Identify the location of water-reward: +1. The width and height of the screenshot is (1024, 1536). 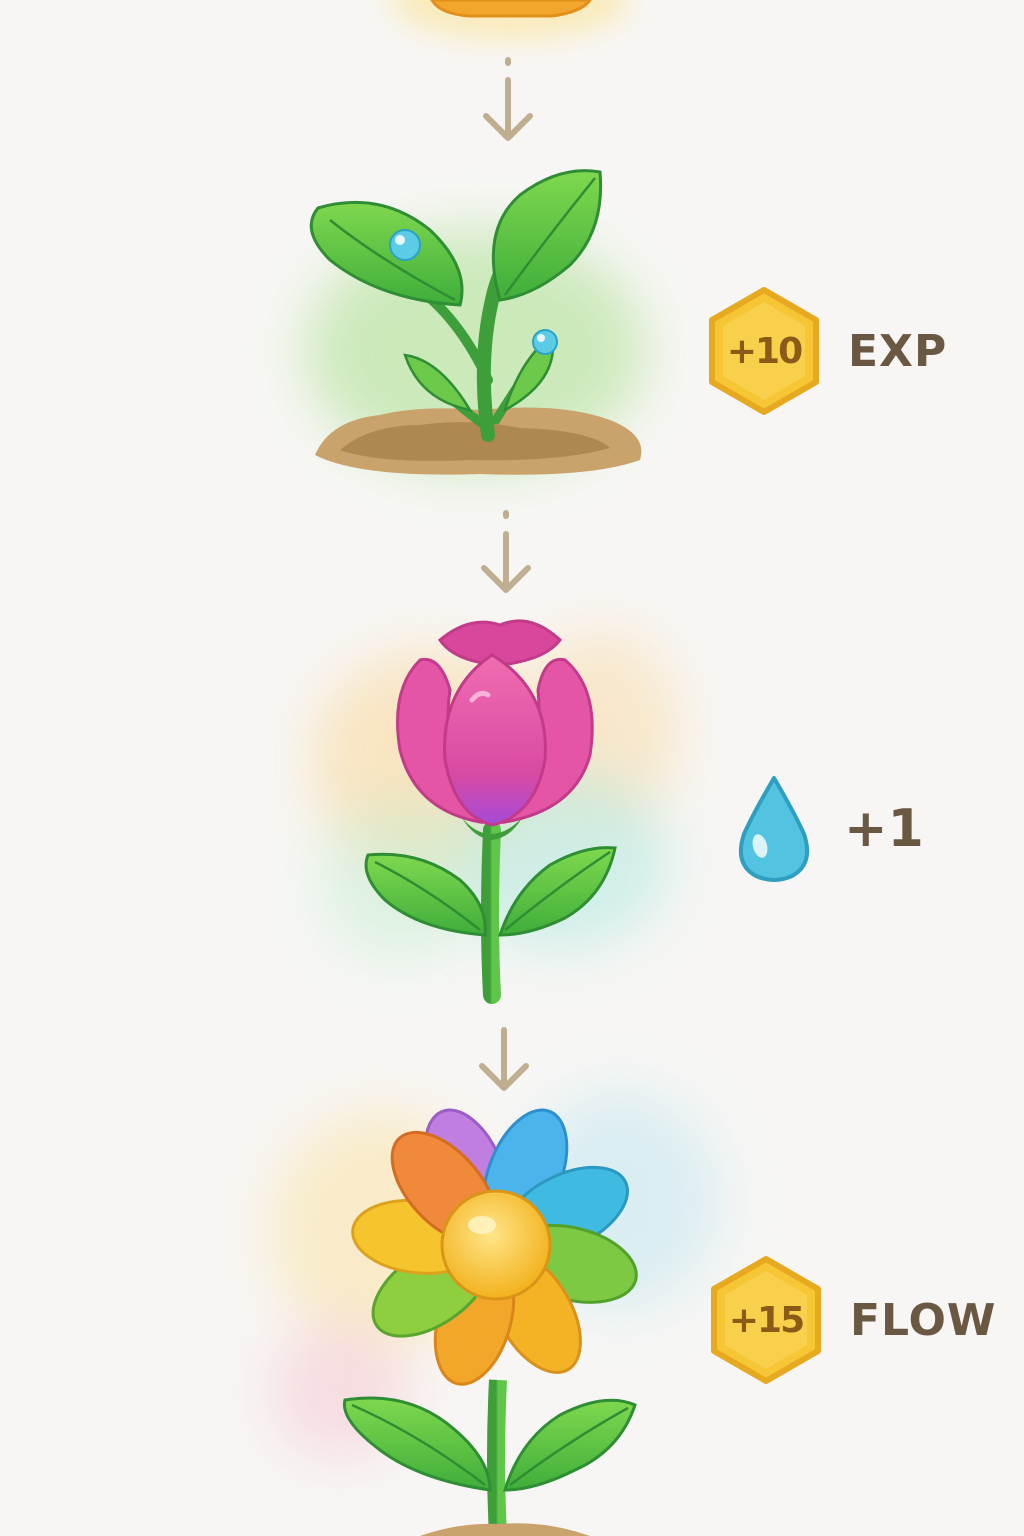
(829, 829).